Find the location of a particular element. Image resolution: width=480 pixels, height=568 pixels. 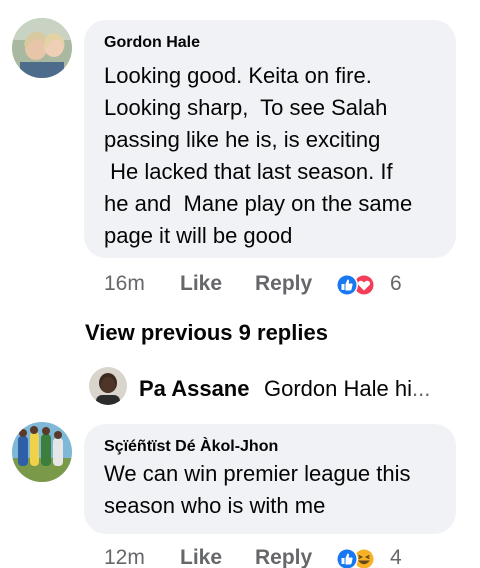

comment-line: page it will be good is located at coordinates (198, 235).